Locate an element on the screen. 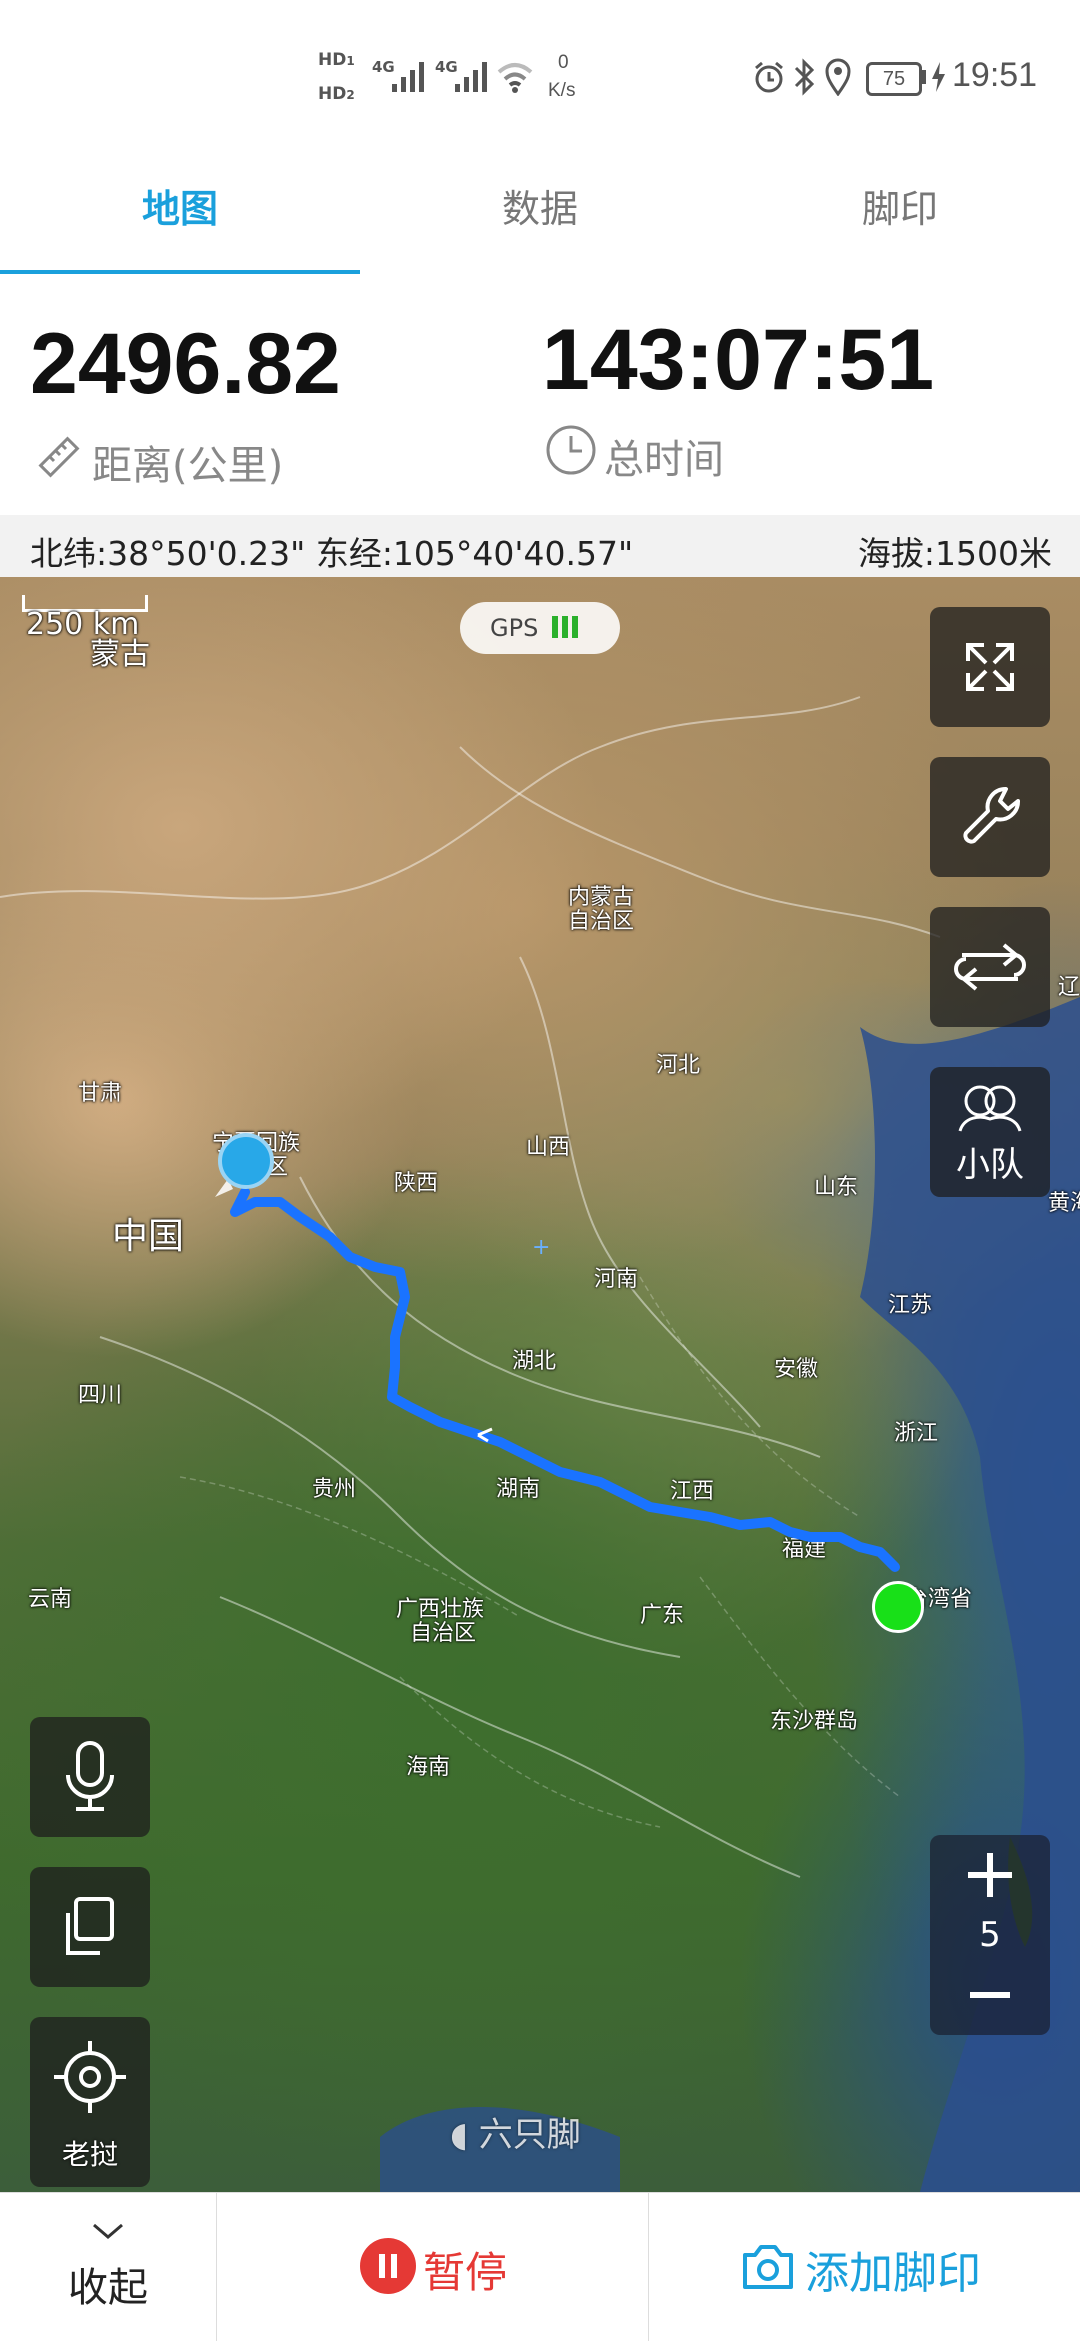  plus-icon is located at coordinates (990, 1875).